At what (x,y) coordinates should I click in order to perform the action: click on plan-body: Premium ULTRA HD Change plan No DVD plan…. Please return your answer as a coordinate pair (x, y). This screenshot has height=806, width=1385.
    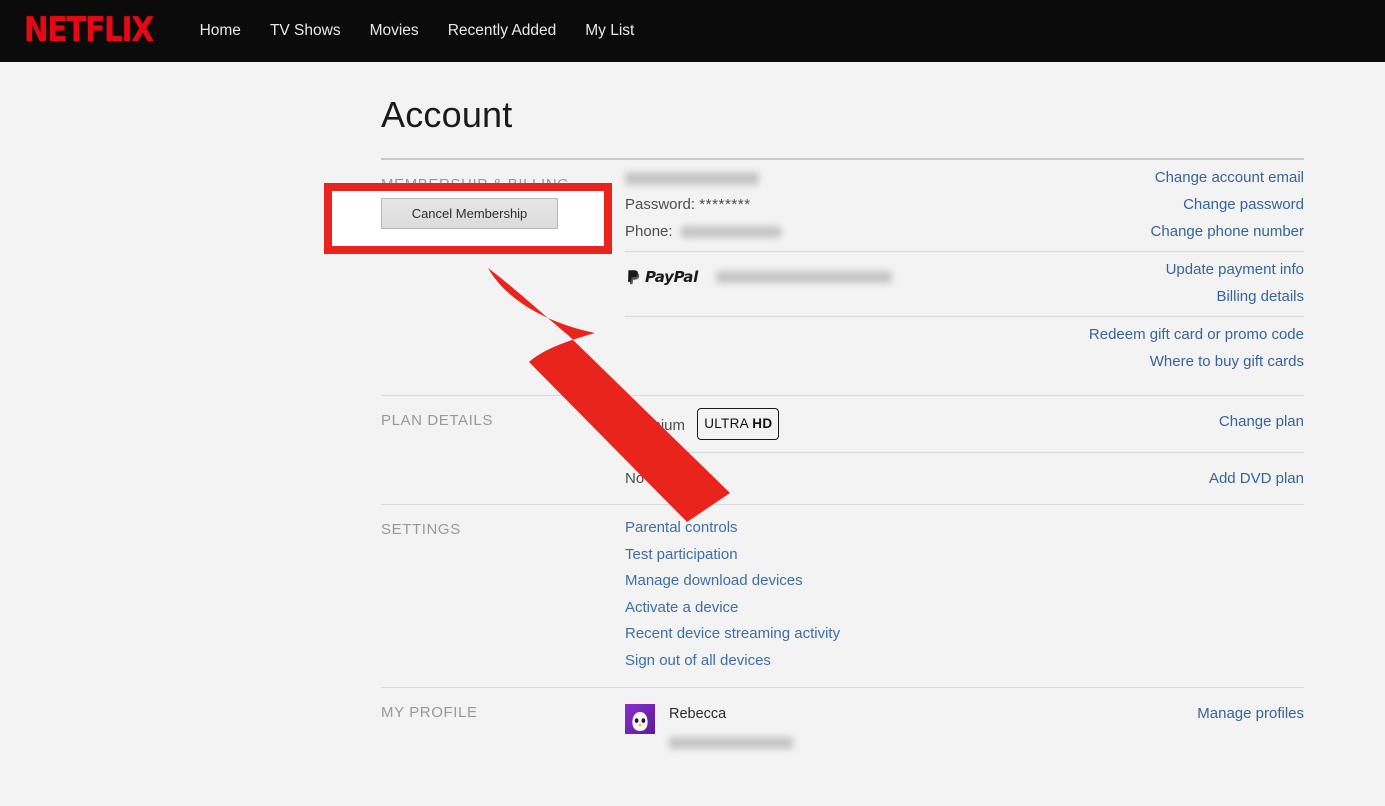
    Looking at the image, I should click on (964, 450).